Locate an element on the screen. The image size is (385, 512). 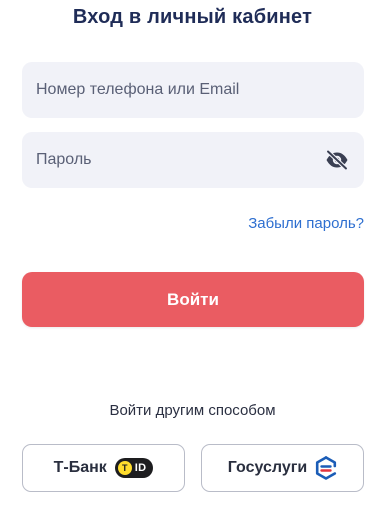
gosuslugi-login-button: Госуслуги is located at coordinates (282, 468).